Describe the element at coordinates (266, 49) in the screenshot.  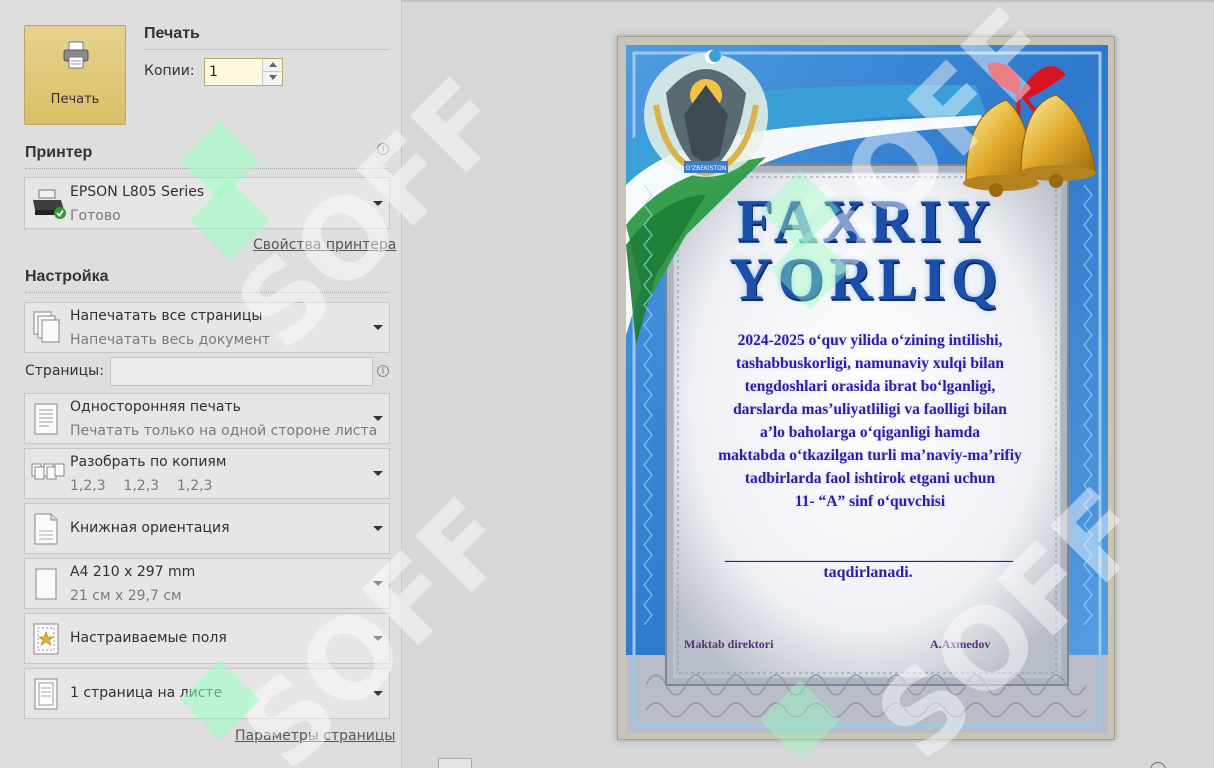
I see `print-separator` at that location.